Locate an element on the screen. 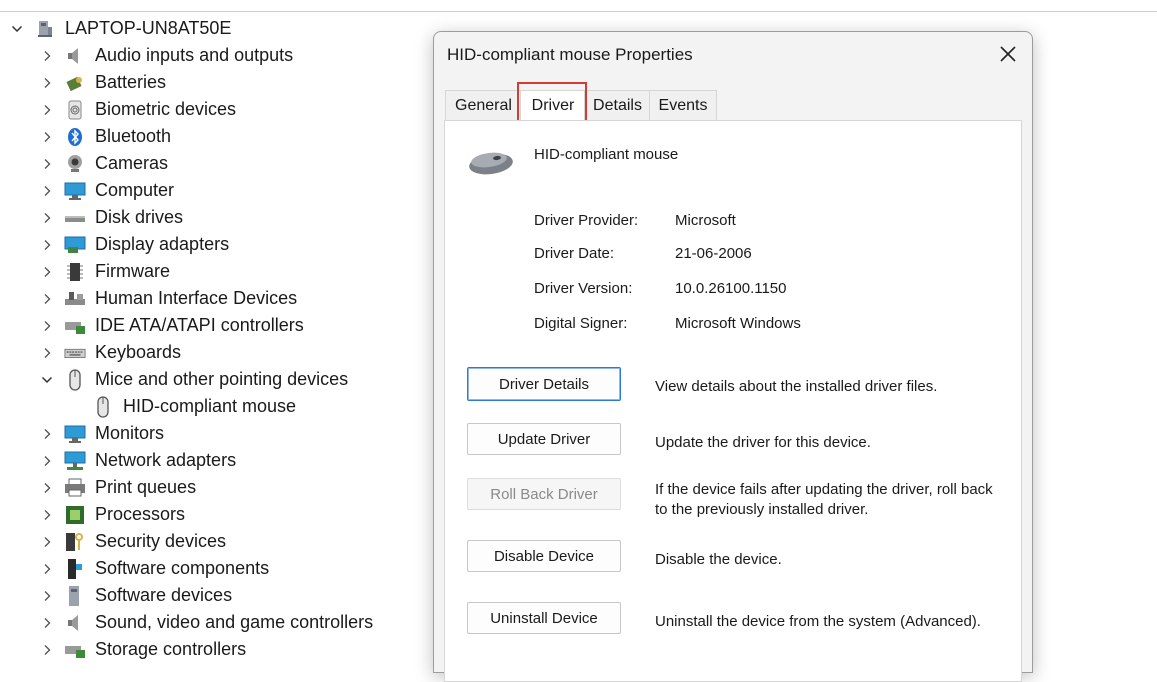 This screenshot has width=1157, height=682. tree-item-label: HID-compliant mouse is located at coordinates (210, 406).